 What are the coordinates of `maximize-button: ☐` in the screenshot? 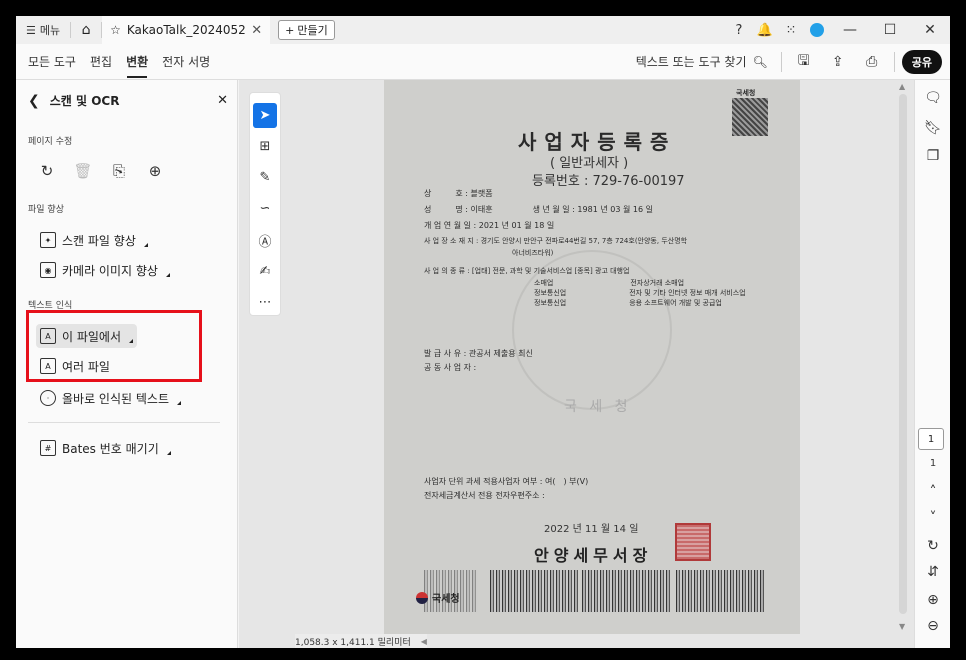 It's located at (890, 30).